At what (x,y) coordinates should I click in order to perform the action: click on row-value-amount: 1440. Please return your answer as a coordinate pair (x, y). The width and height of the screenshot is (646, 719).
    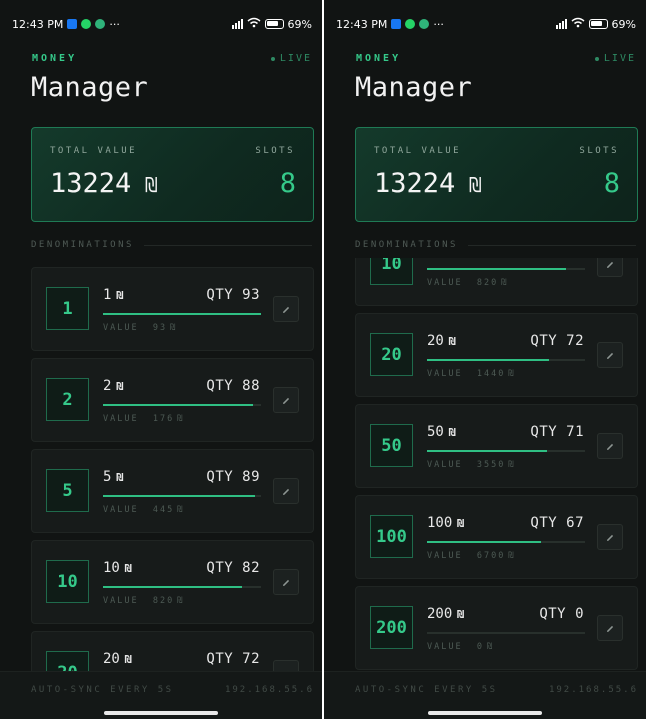
    Looking at the image, I should click on (491, 374).